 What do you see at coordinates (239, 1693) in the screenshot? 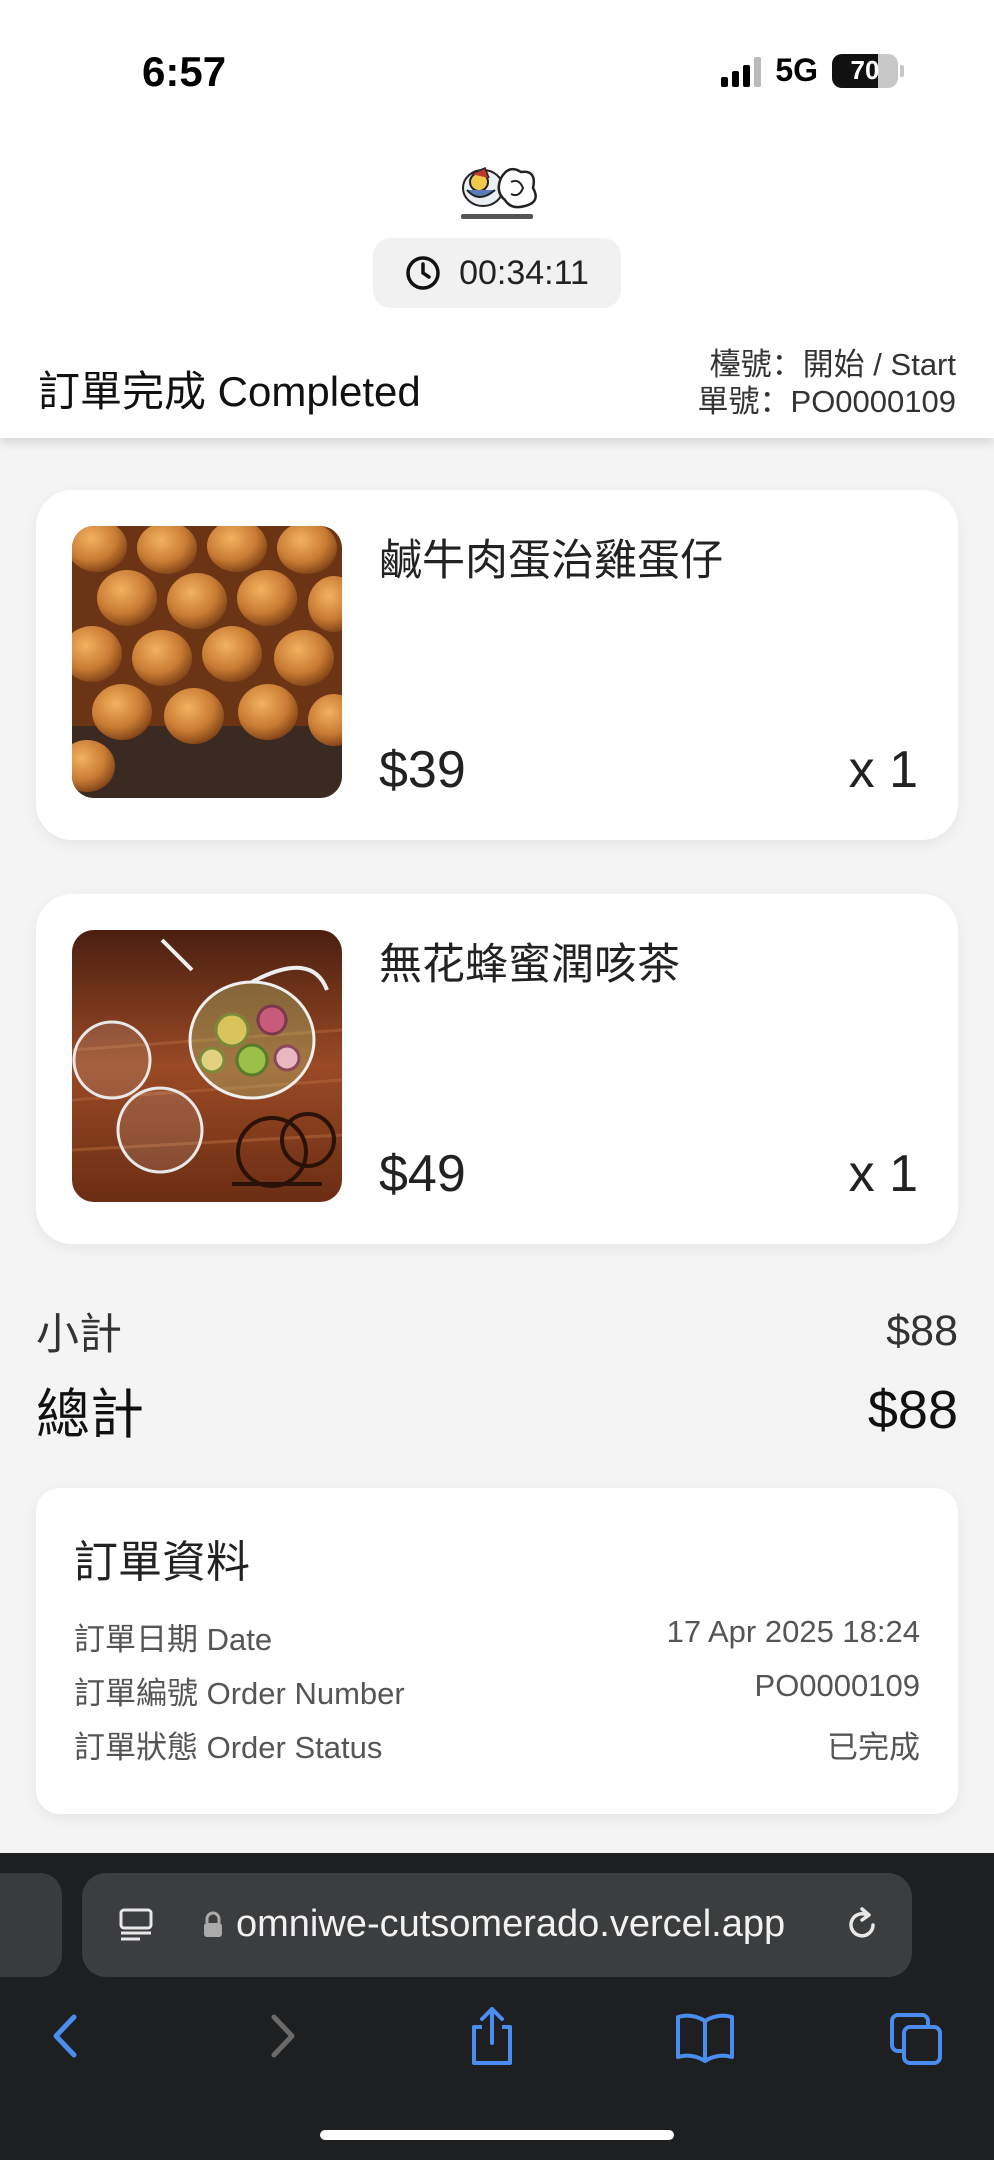
I see `order-number-label: 訂單編號 Order Number` at bounding box center [239, 1693].